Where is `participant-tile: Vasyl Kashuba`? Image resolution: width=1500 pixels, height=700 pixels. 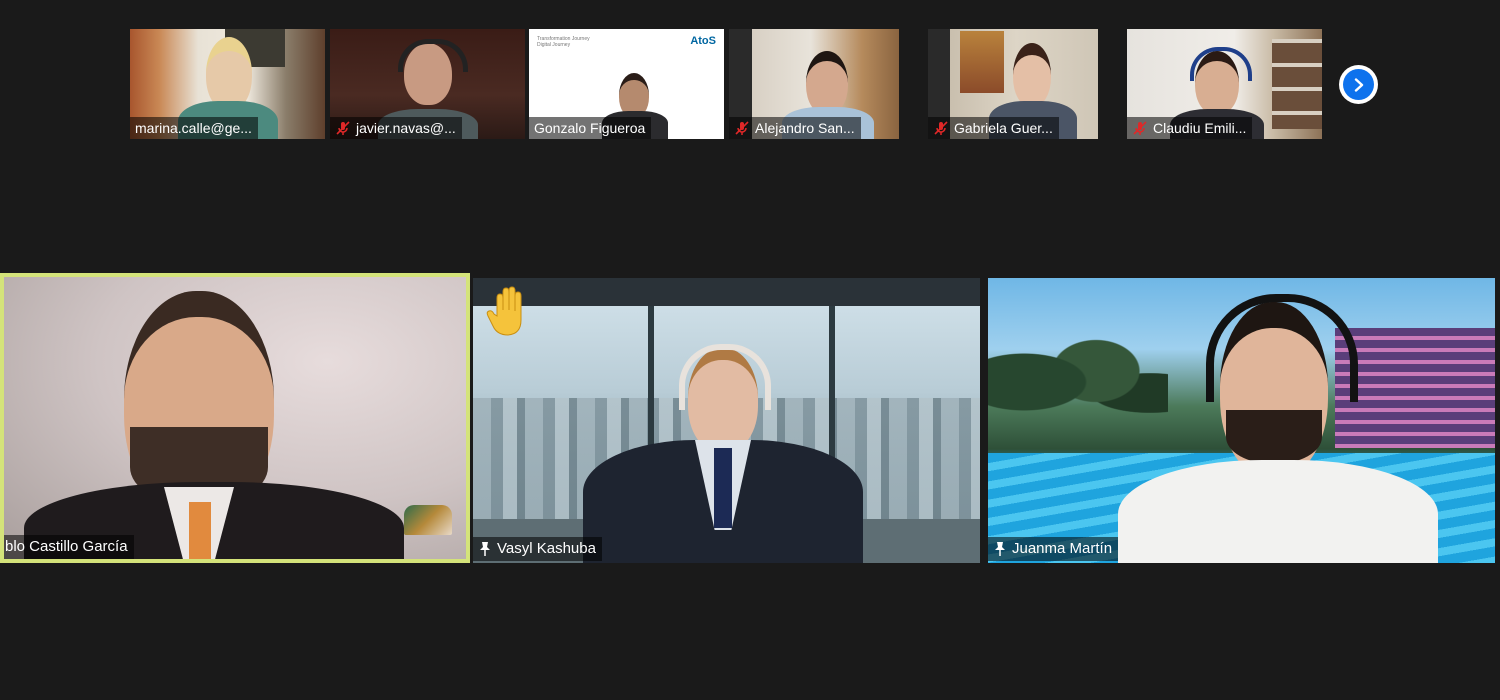
participant-tile: Vasyl Kashuba is located at coordinates (726, 420).